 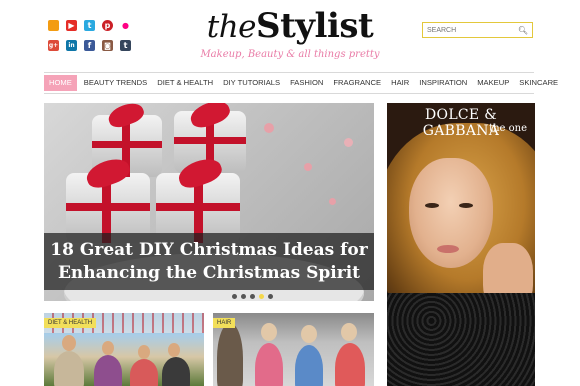 I want to click on site-tagline: Makeup, Beauty & all things pretty, so click(x=290, y=54).